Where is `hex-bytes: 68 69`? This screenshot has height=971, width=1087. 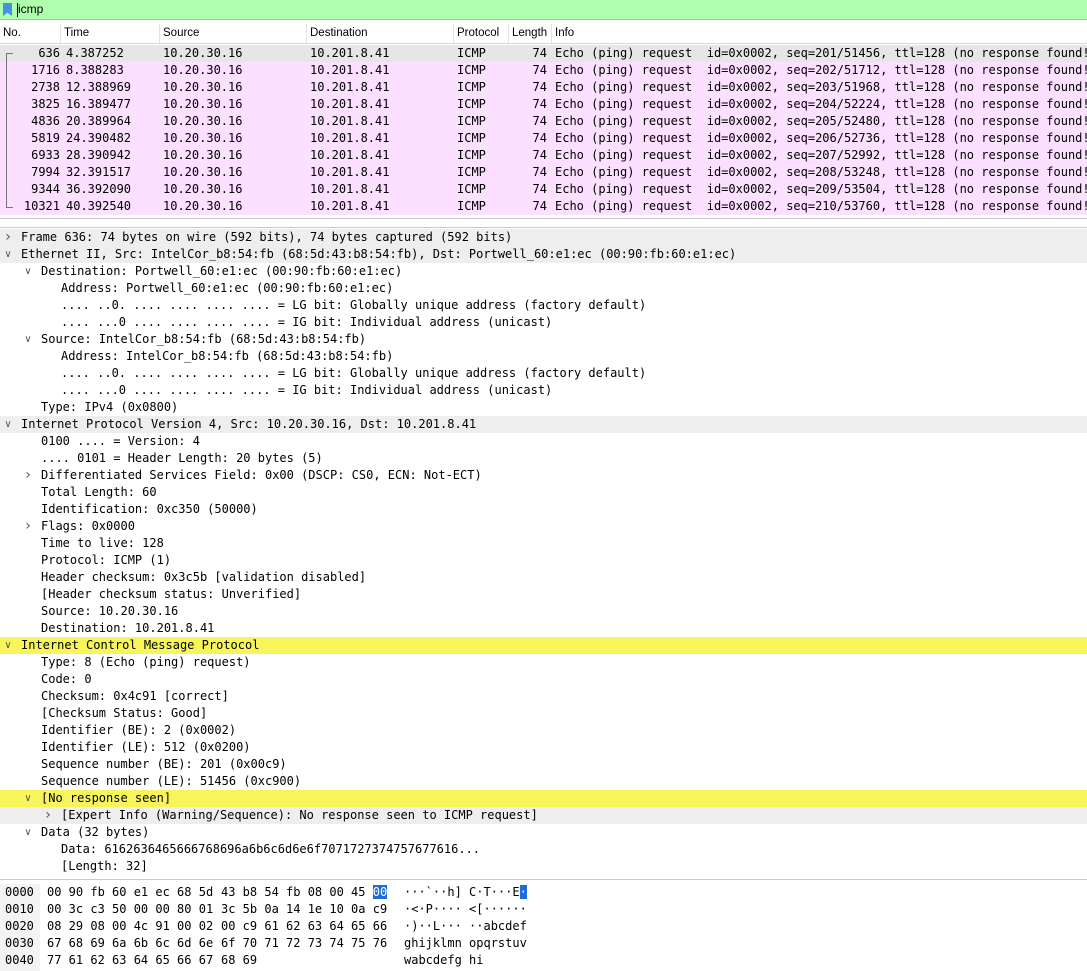 hex-bytes: 68 69 is located at coordinates (239, 960).